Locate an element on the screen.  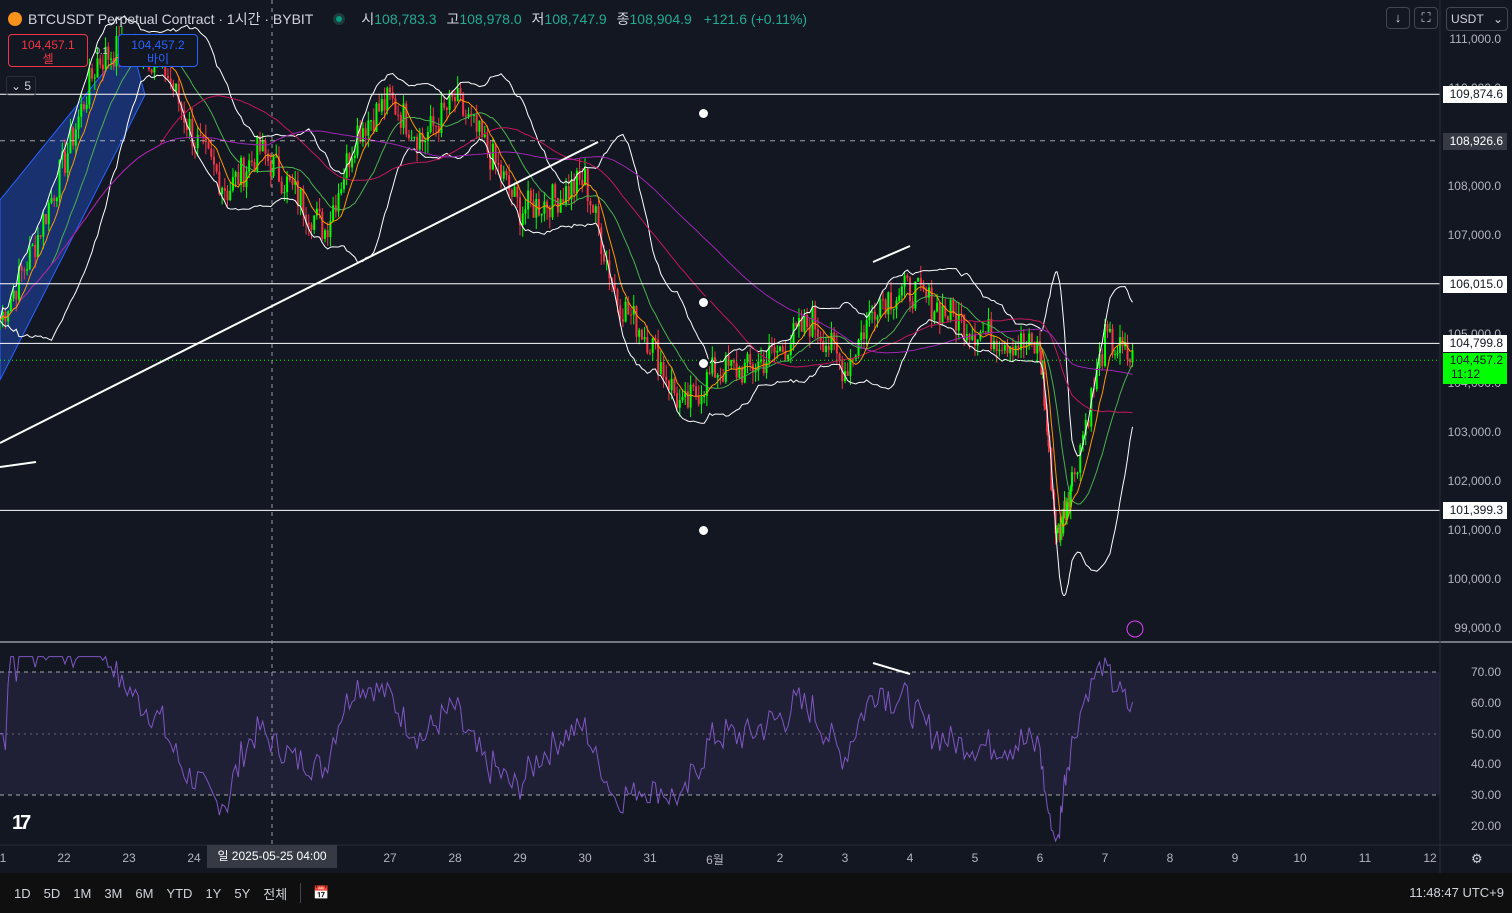
price-line-label: 104,799.8 is located at coordinates (1475, 344).